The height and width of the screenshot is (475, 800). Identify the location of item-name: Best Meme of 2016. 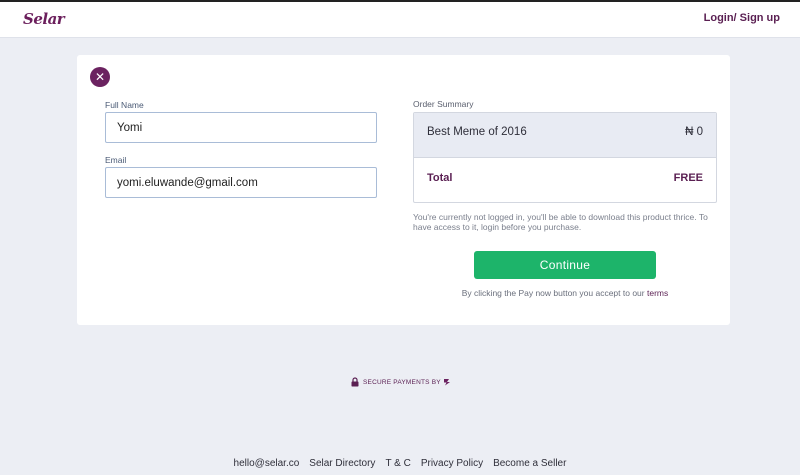
(477, 132).